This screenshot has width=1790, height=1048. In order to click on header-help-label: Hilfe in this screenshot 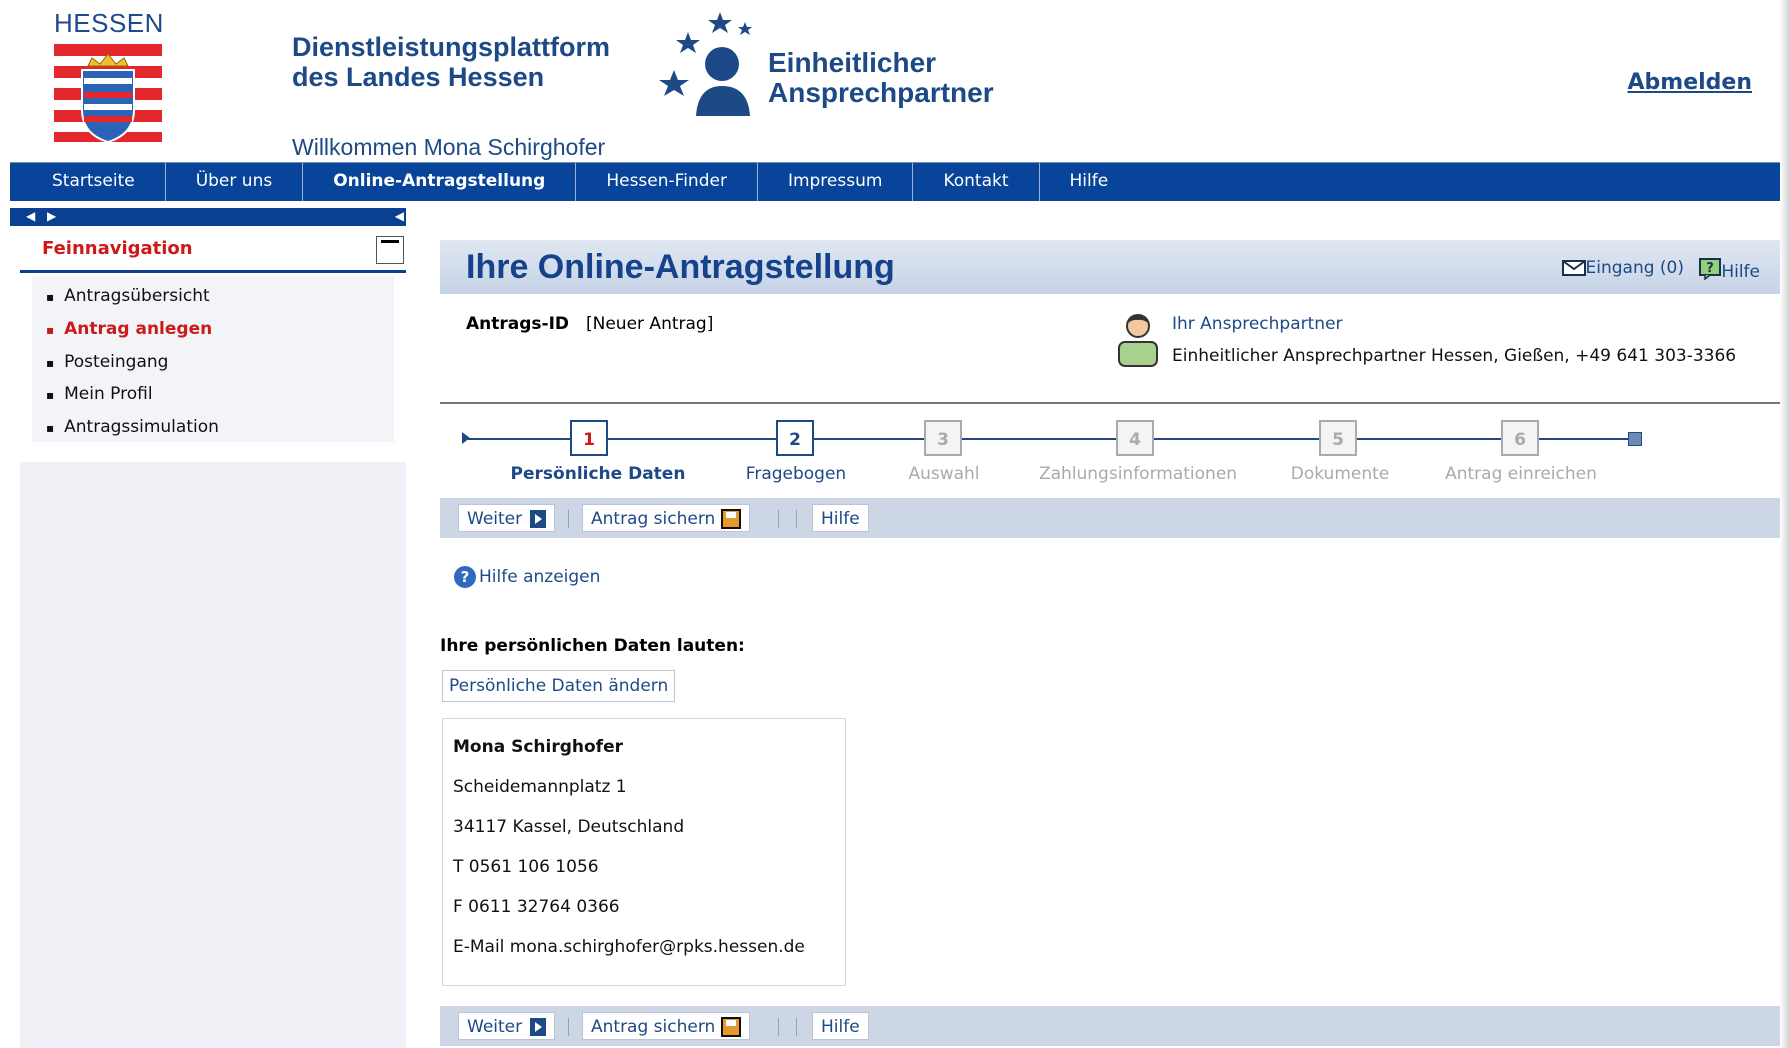, I will do `click(1740, 272)`.